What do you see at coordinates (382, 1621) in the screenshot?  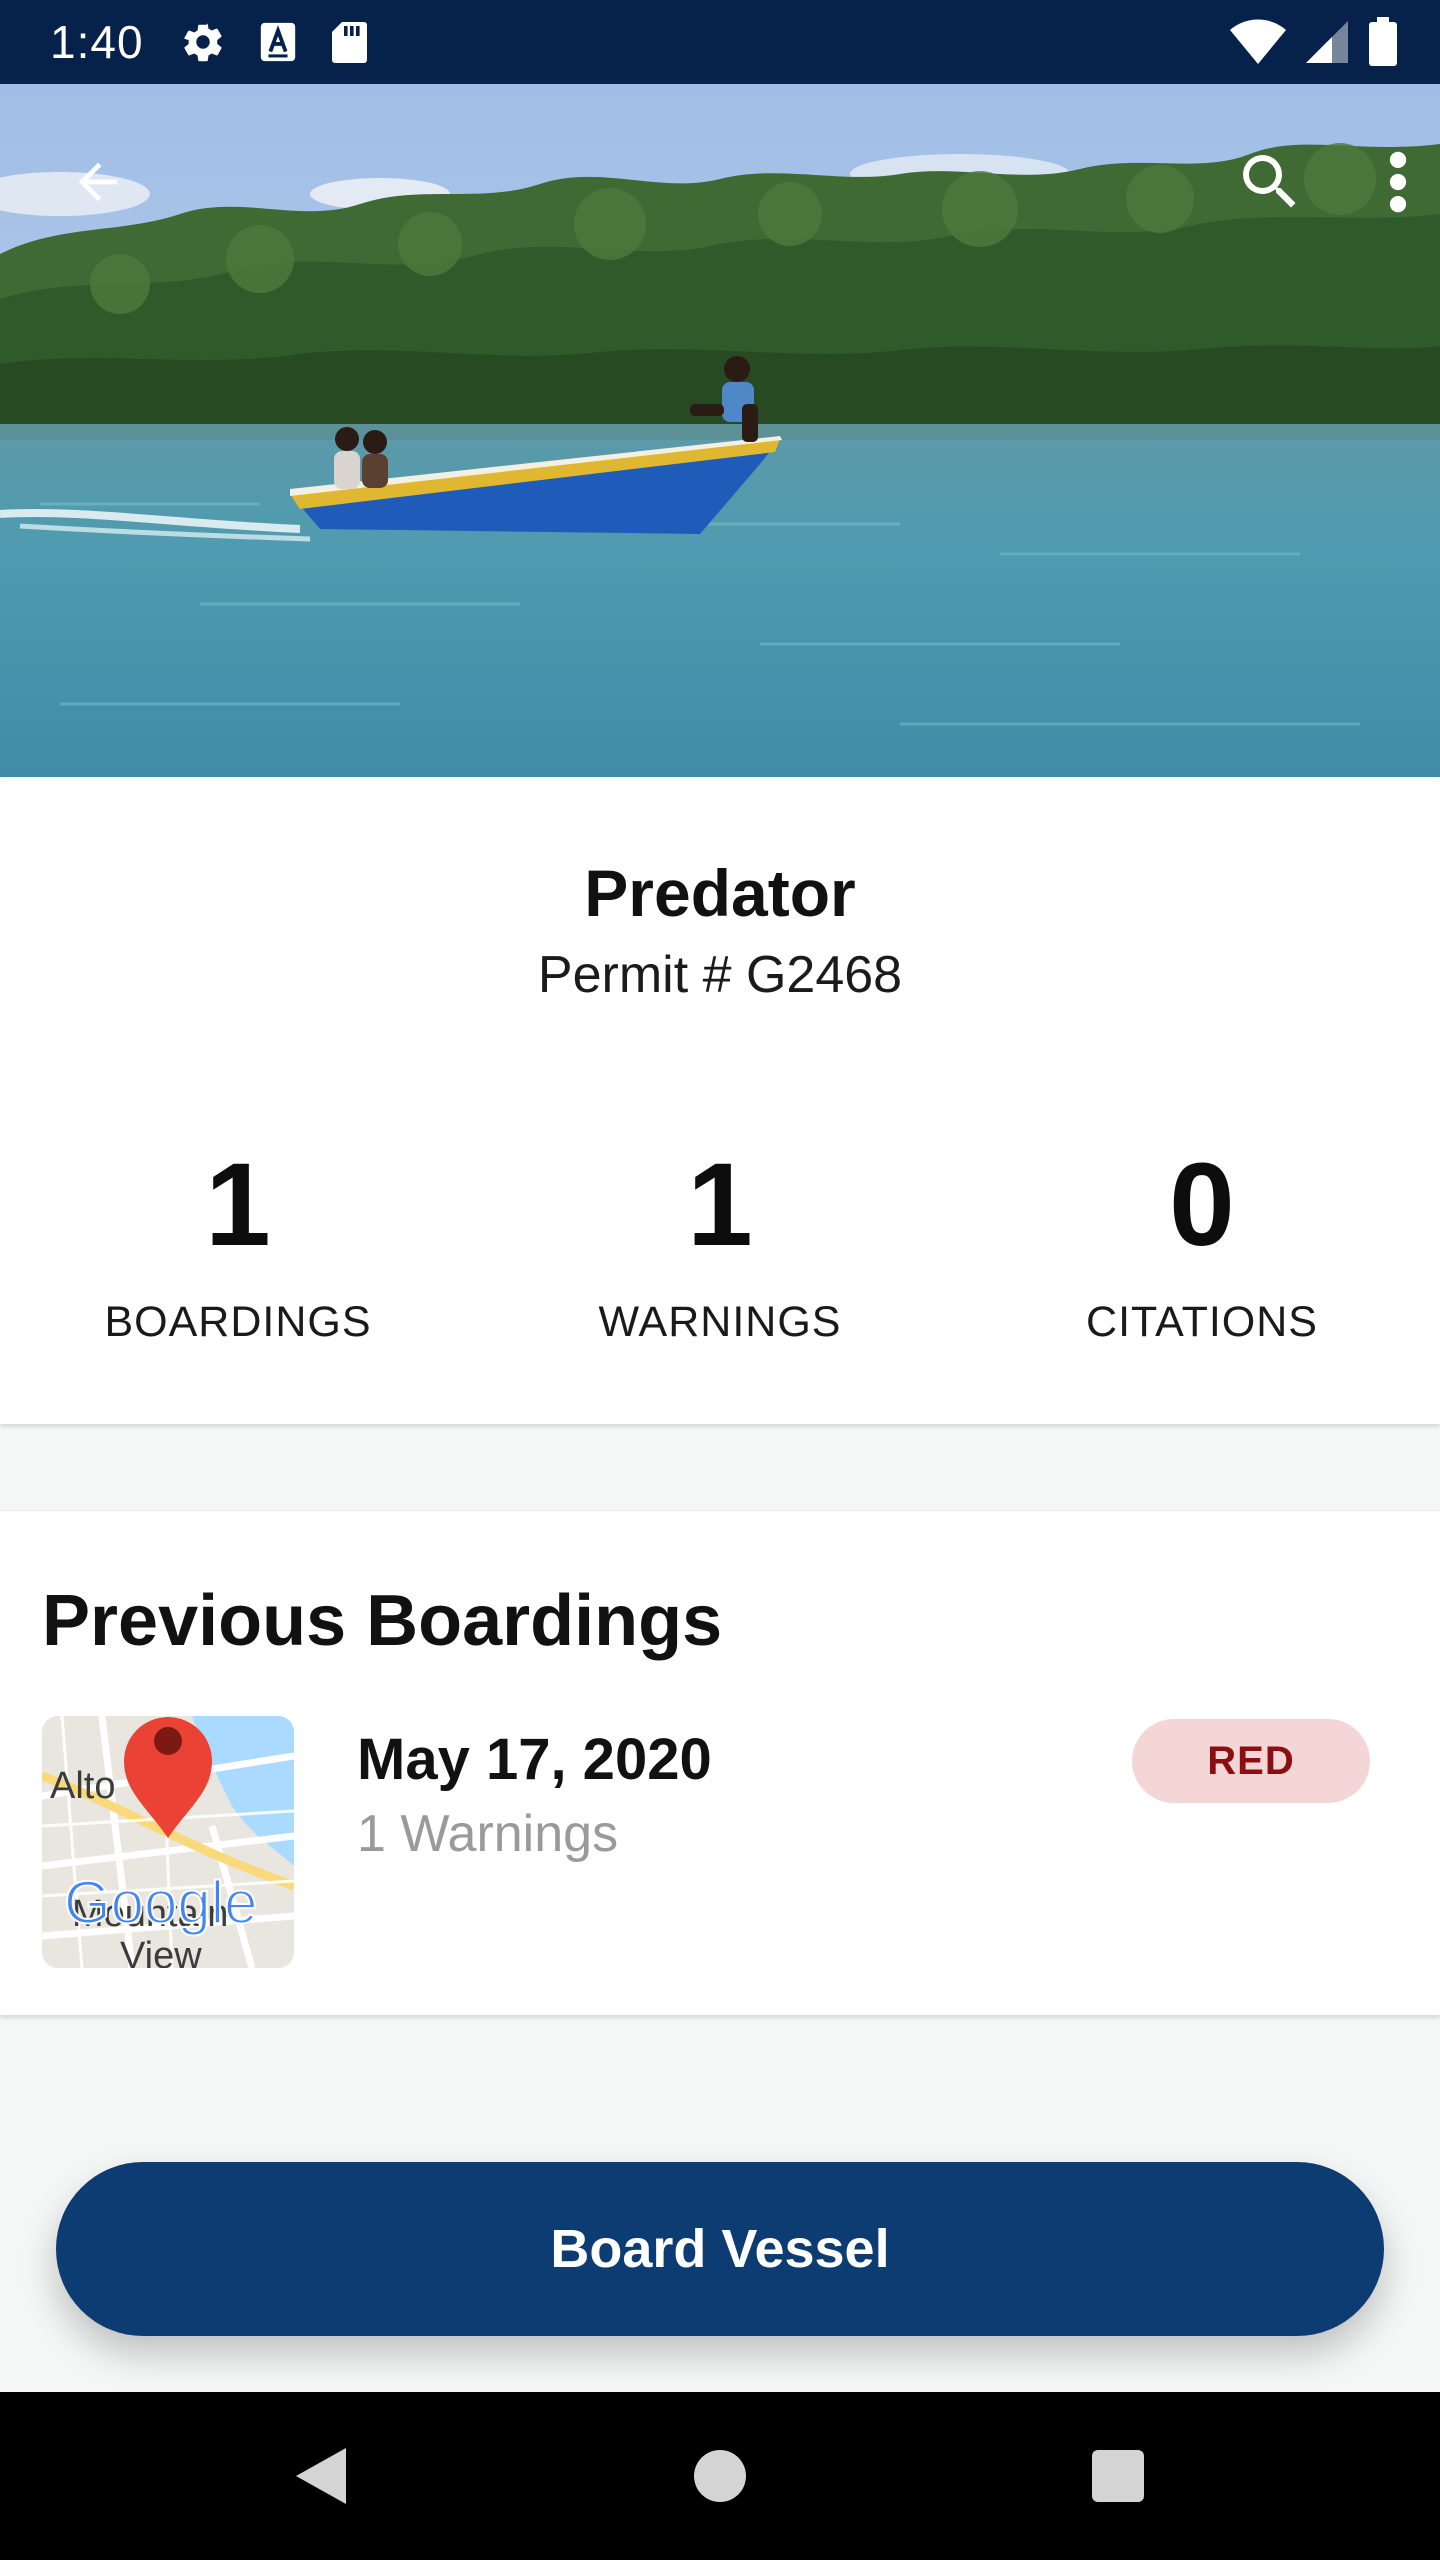 I see `section-title: Previous Boardings` at bounding box center [382, 1621].